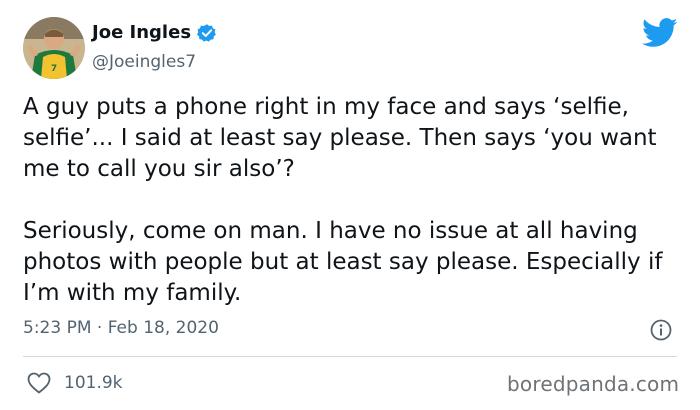 The width and height of the screenshot is (700, 410). What do you see at coordinates (593, 384) in the screenshot?
I see `watermark: boredpanda.com` at bounding box center [593, 384].